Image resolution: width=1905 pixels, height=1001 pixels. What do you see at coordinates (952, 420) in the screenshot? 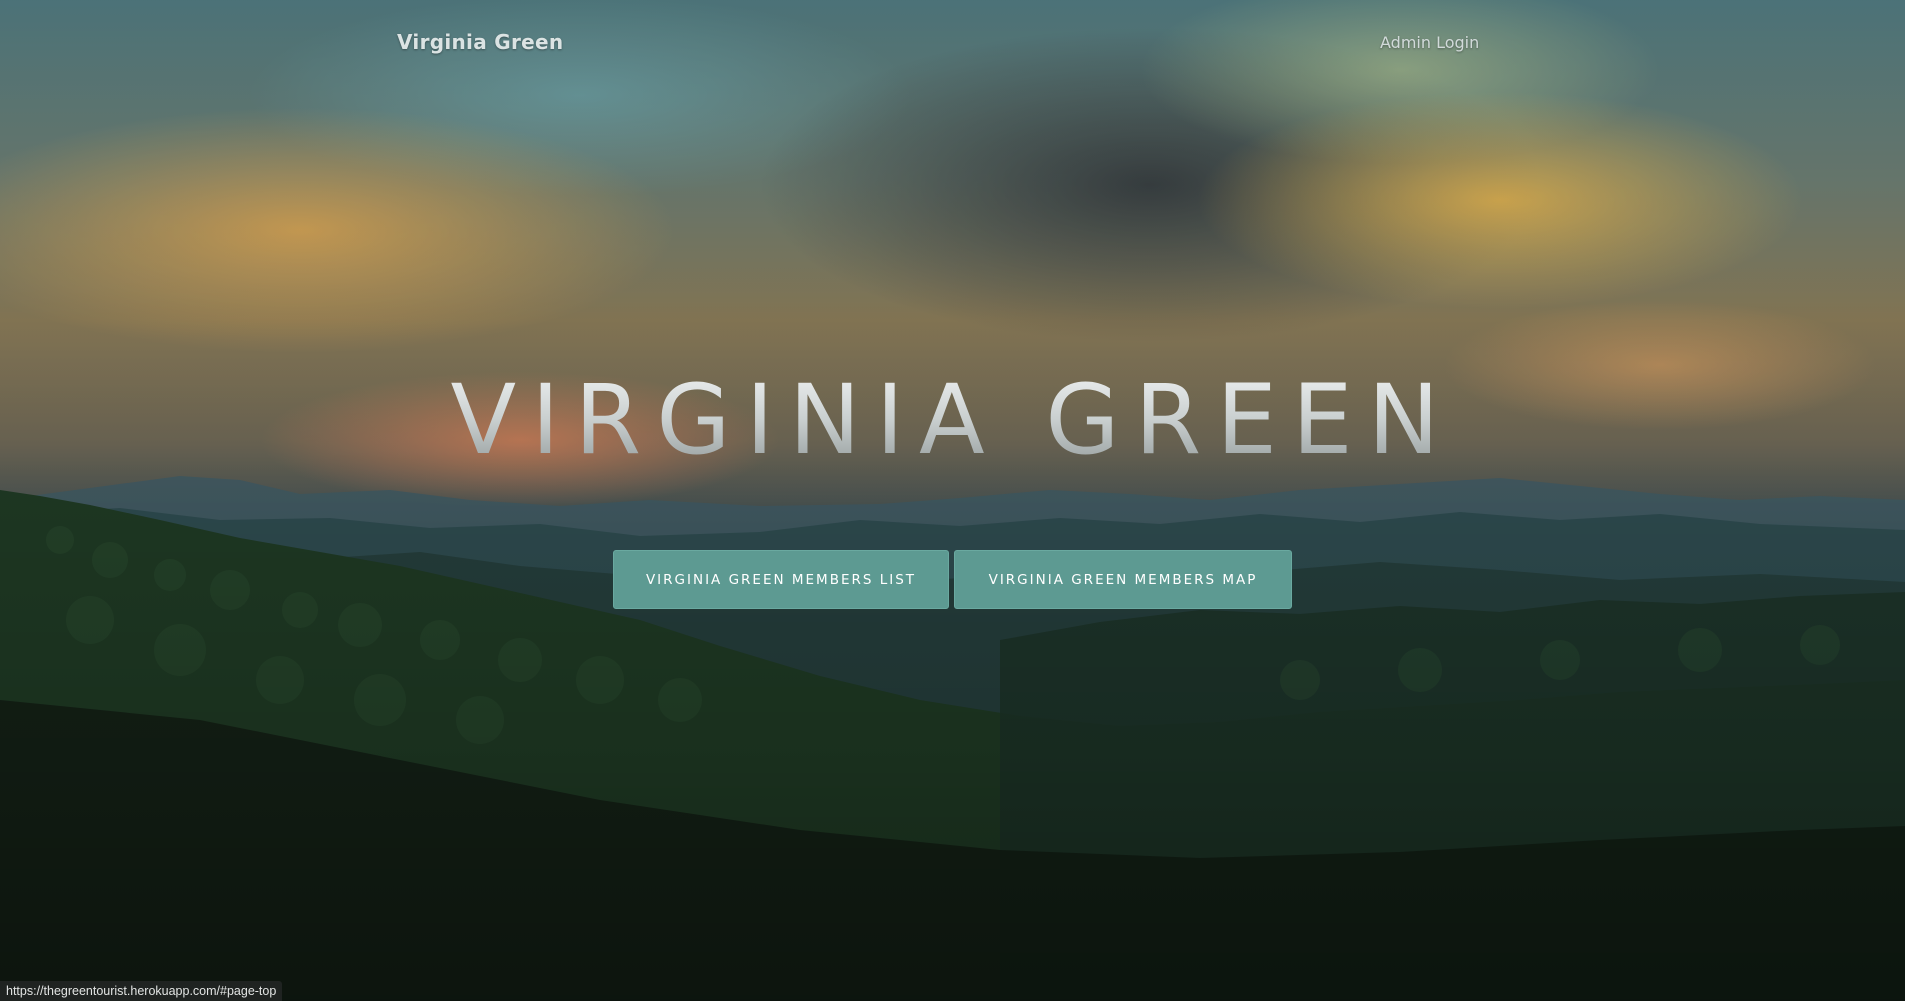
I see `hero-title: VIRGINIA GREEN` at bounding box center [952, 420].